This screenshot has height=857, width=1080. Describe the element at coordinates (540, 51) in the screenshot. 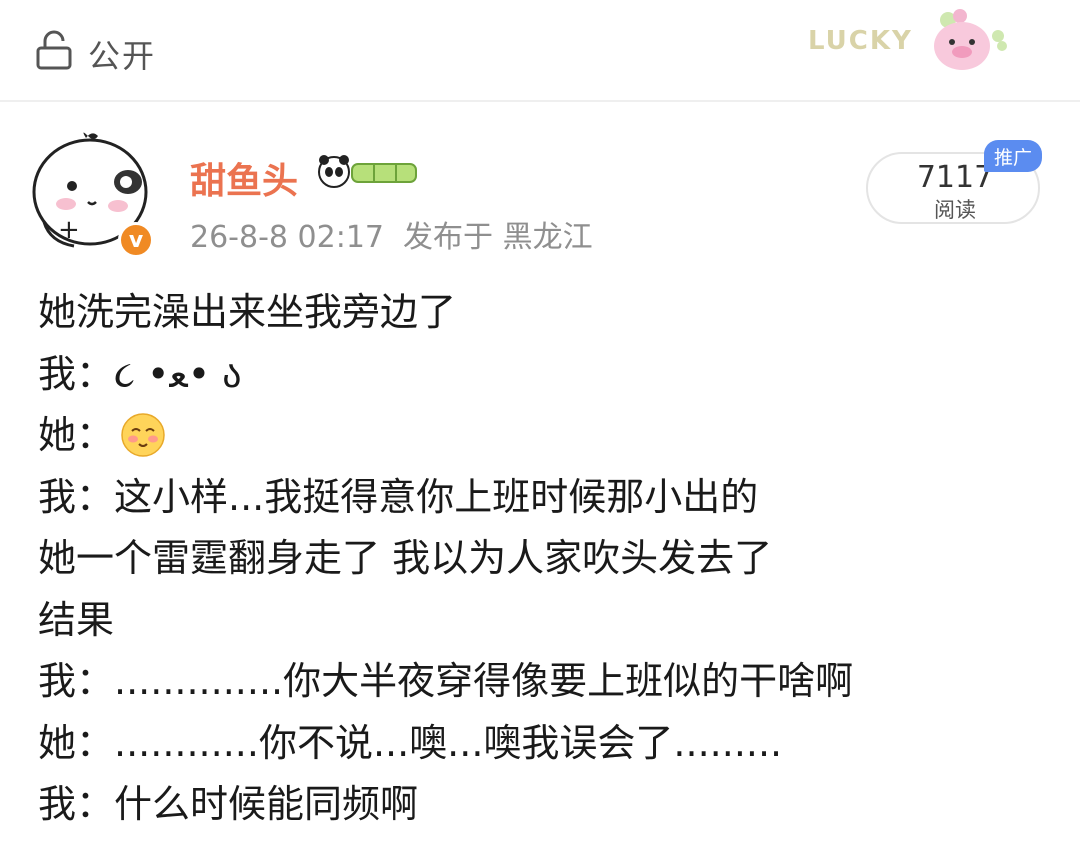

I see `top-bar: 公开 LUCKY` at that location.